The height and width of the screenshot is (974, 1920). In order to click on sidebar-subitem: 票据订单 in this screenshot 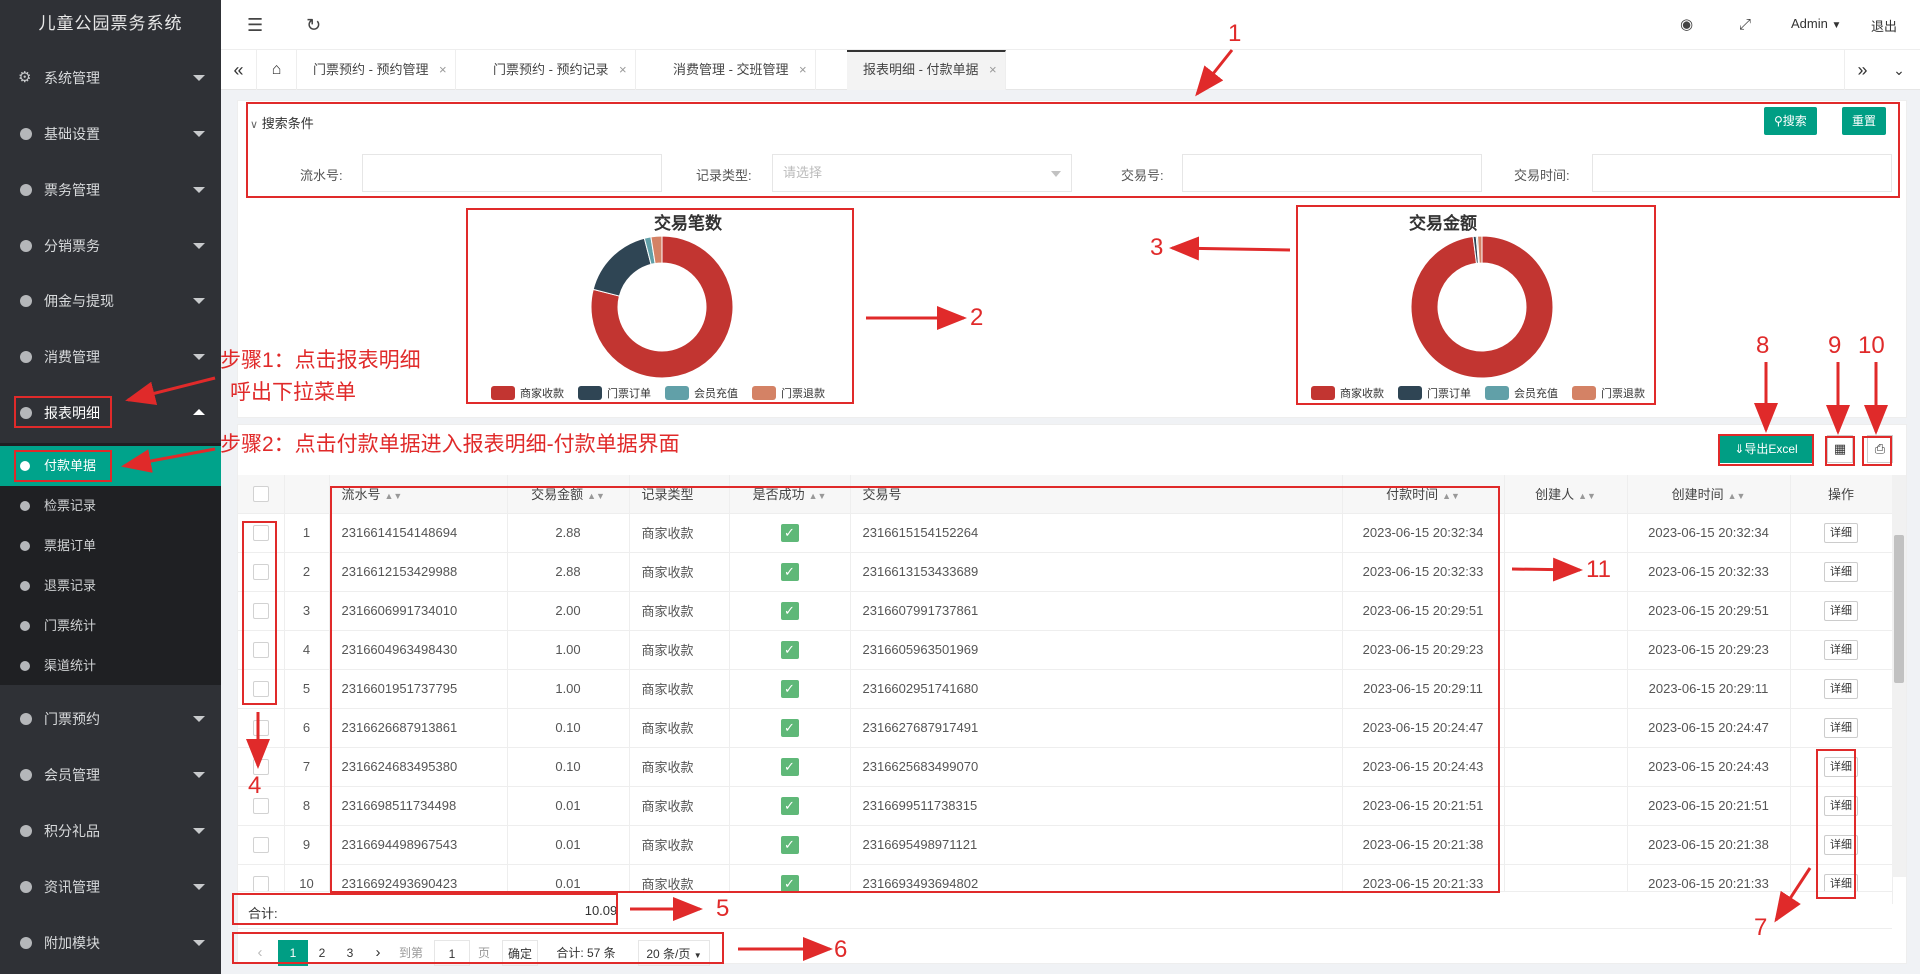, I will do `click(110, 546)`.